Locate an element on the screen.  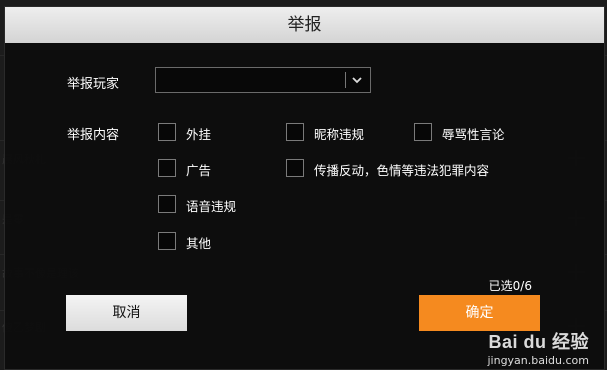
option-label: 广告 is located at coordinates (199, 170).